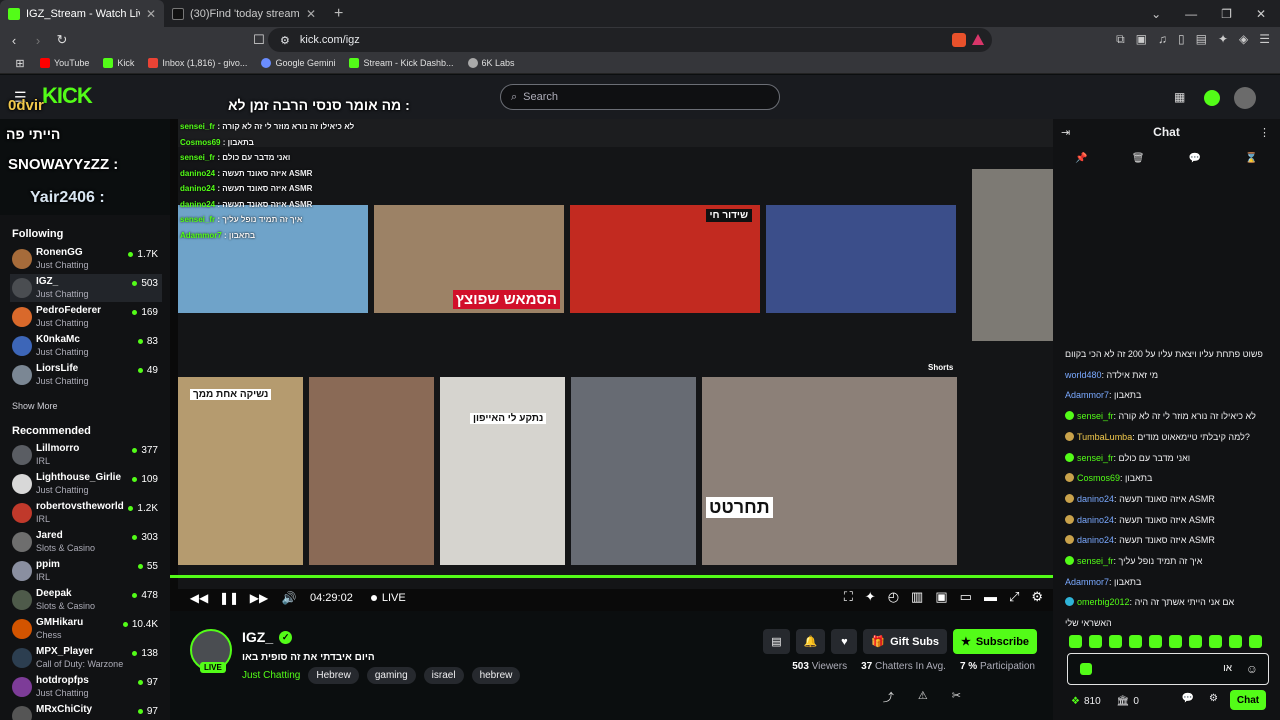 The image size is (1280, 720). Describe the element at coordinates (298, 63) in the screenshot. I see `bookmark-gemini: Google Gemini` at that location.